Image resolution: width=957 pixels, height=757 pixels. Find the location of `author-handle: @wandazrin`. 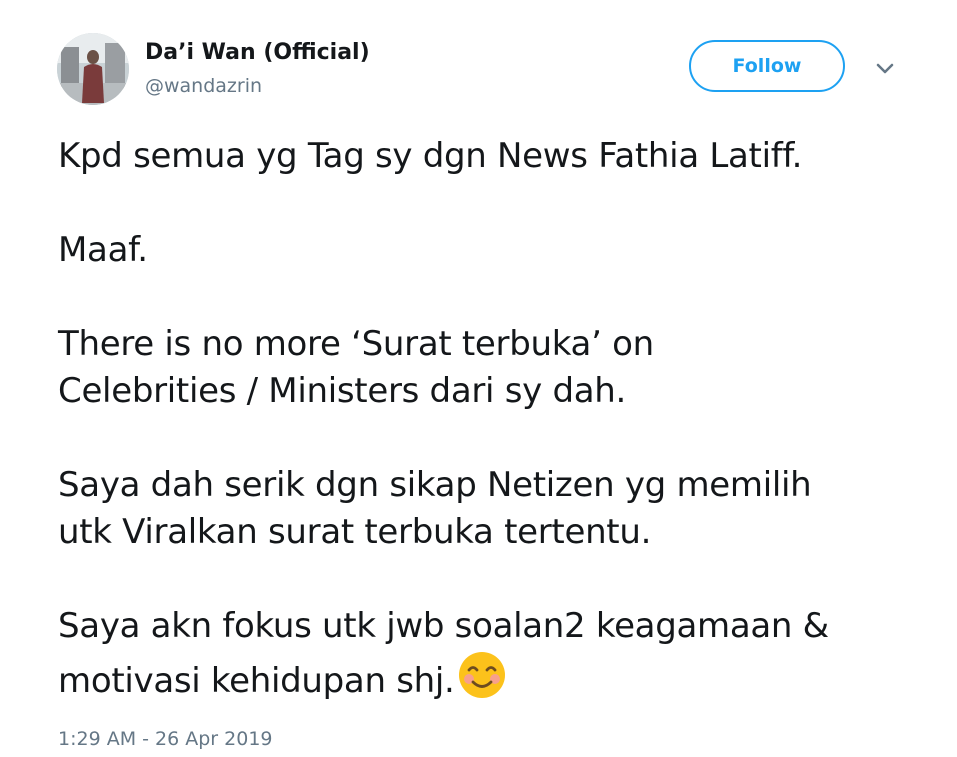

author-handle: @wandazrin is located at coordinates (203, 86).